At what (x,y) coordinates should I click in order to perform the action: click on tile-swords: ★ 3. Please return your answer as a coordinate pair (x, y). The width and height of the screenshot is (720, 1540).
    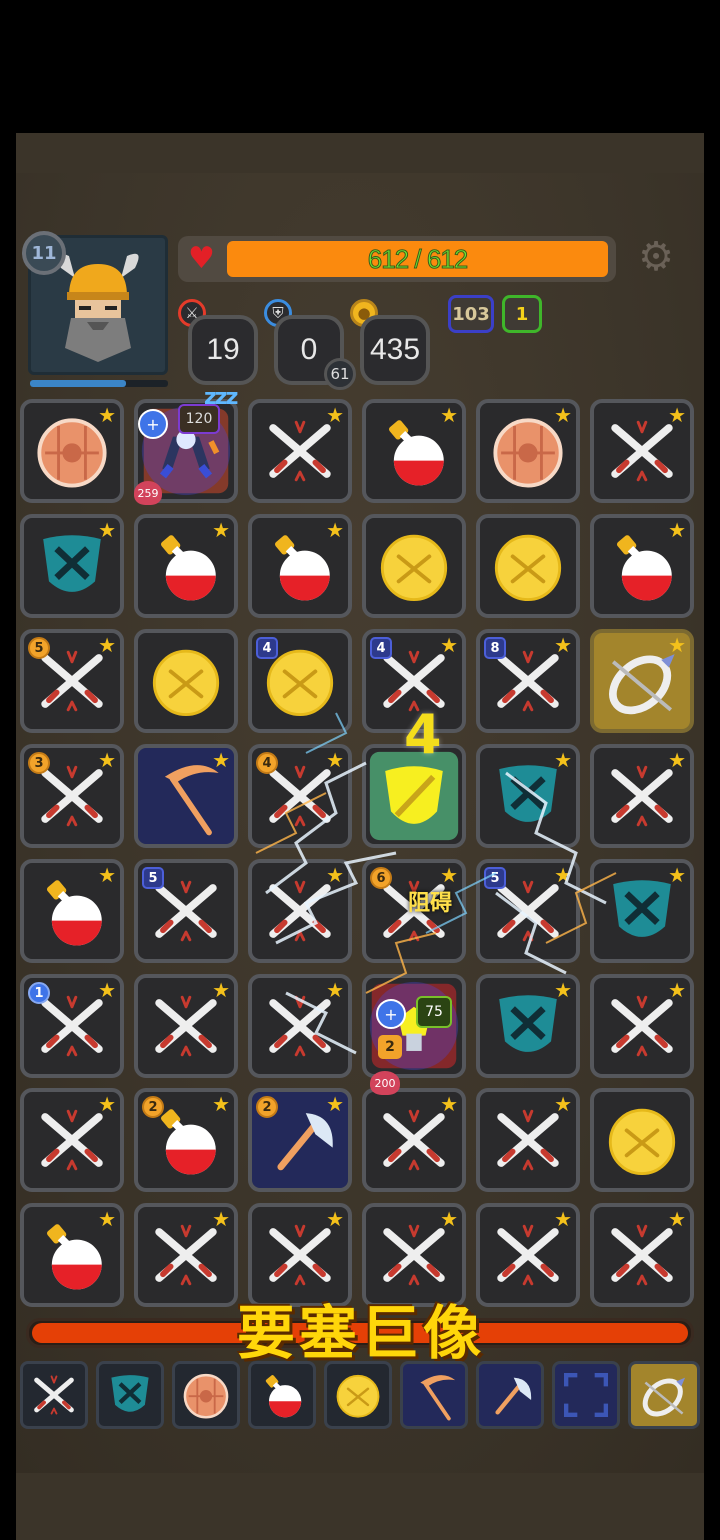
    Looking at the image, I should click on (72, 796).